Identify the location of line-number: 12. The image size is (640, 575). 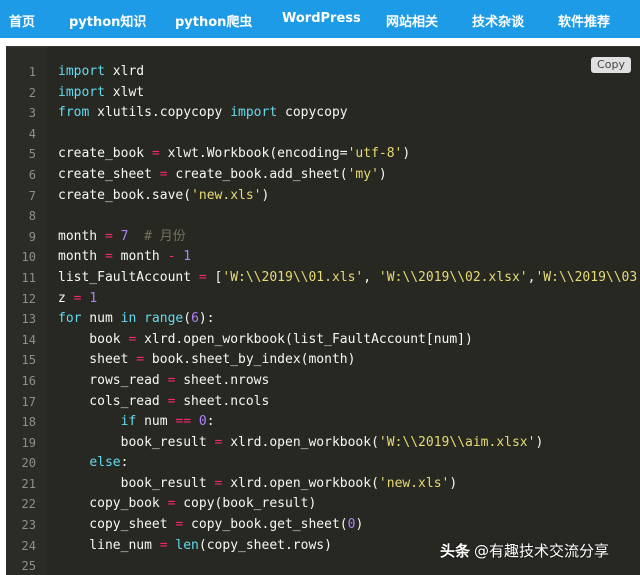
(28, 298).